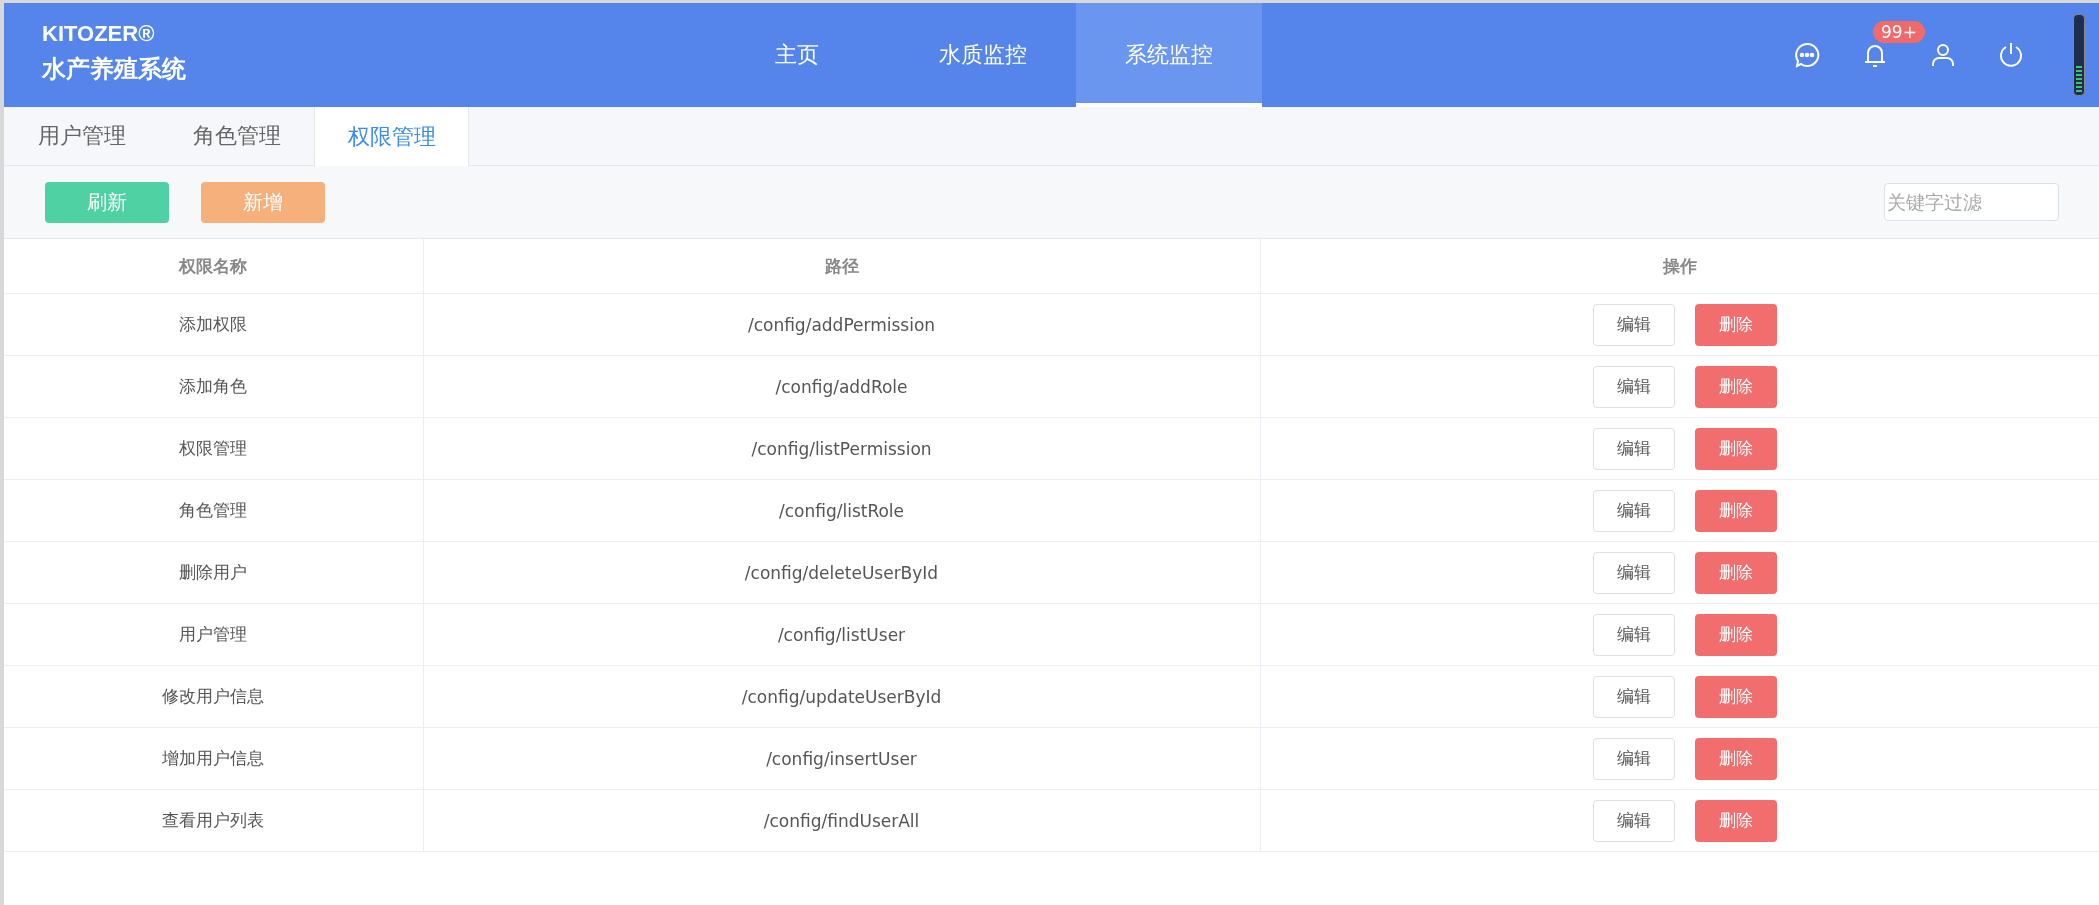 This screenshot has width=2099, height=905. Describe the element at coordinates (213, 758) in the screenshot. I see `table-cell: 增加用户信息` at that location.